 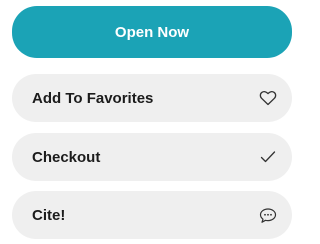 What do you see at coordinates (49, 215) in the screenshot?
I see `cite-label: Cite!` at bounding box center [49, 215].